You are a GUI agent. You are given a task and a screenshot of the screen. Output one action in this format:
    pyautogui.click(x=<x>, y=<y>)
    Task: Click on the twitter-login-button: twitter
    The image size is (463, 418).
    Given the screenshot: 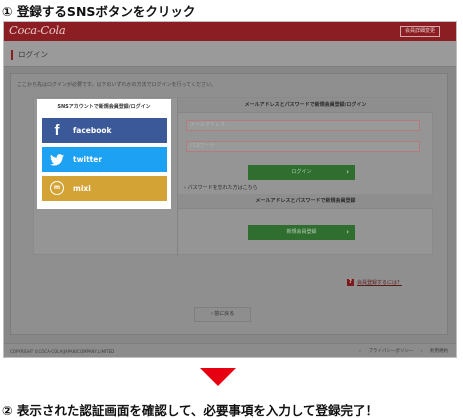 What is the action you would take?
    pyautogui.click(x=104, y=159)
    